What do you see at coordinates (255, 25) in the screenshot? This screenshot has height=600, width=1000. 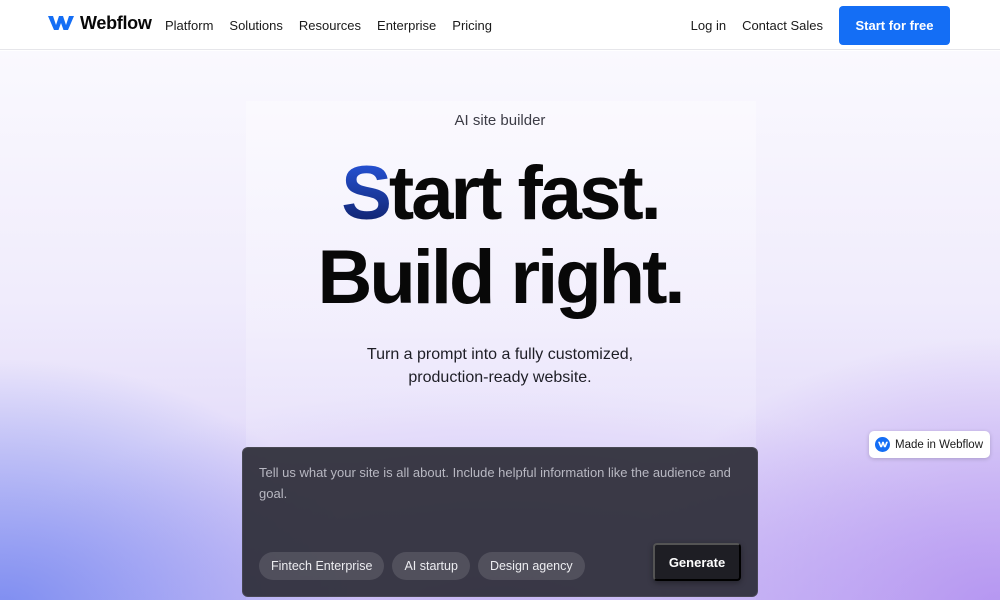 I see `nav-item-solutions: Solutions` at bounding box center [255, 25].